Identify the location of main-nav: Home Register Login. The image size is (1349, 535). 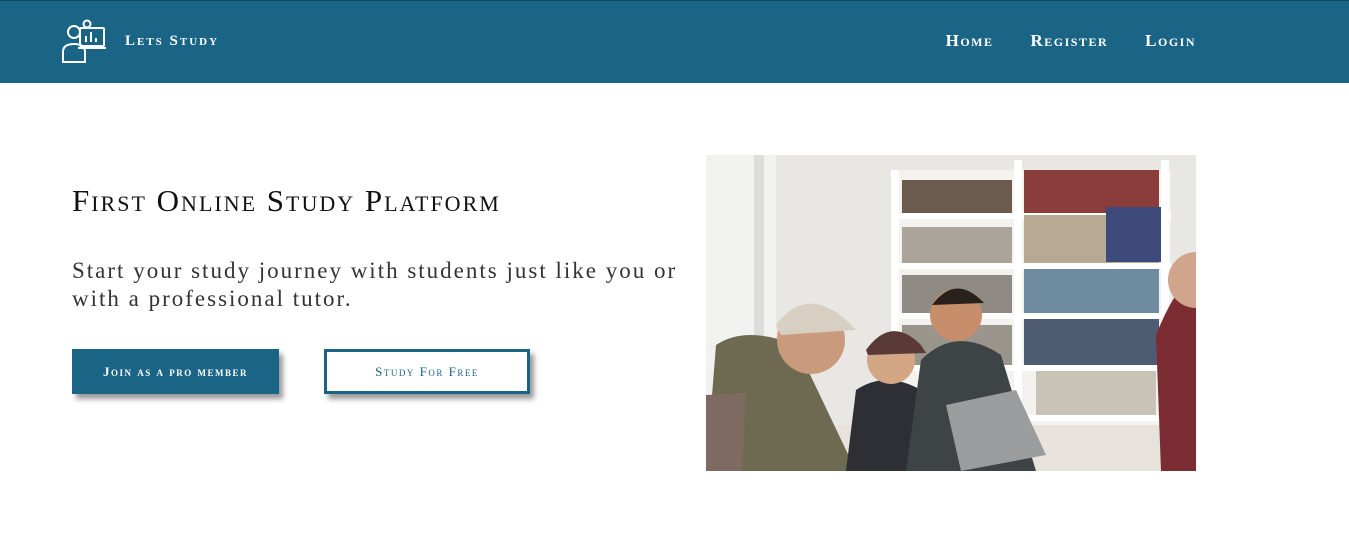
(1071, 41).